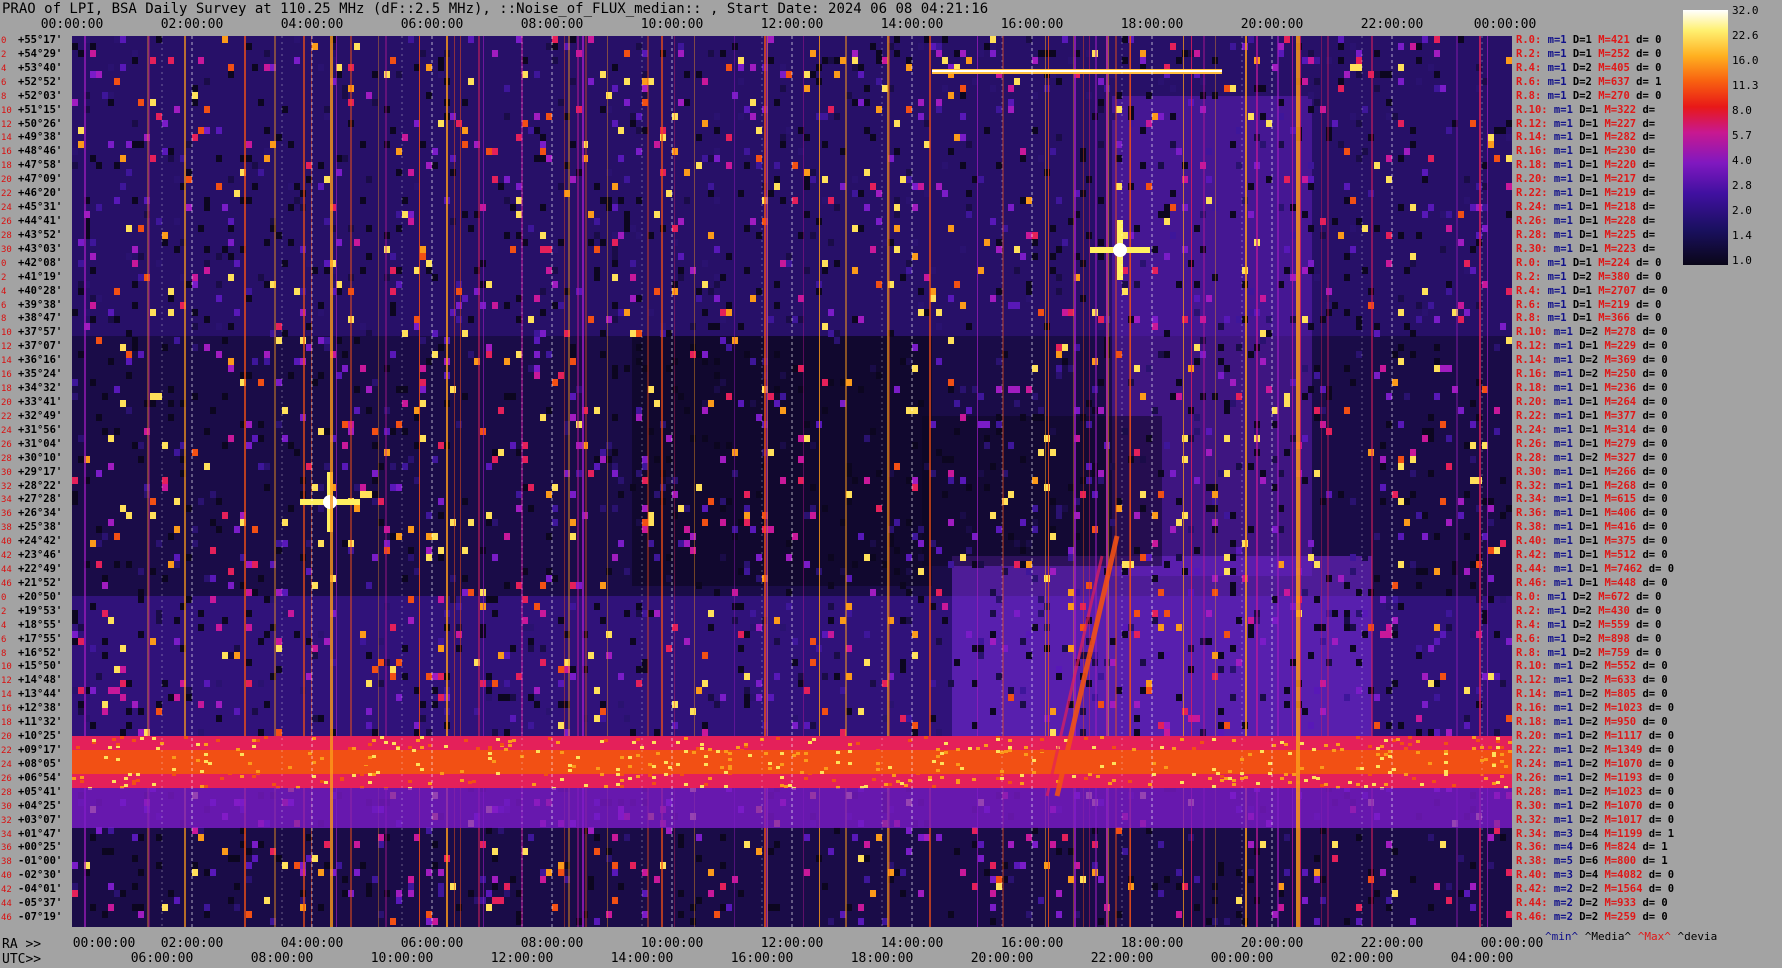  What do you see at coordinates (6, 820) in the screenshot?
I see `row-index-label: 32` at bounding box center [6, 820].